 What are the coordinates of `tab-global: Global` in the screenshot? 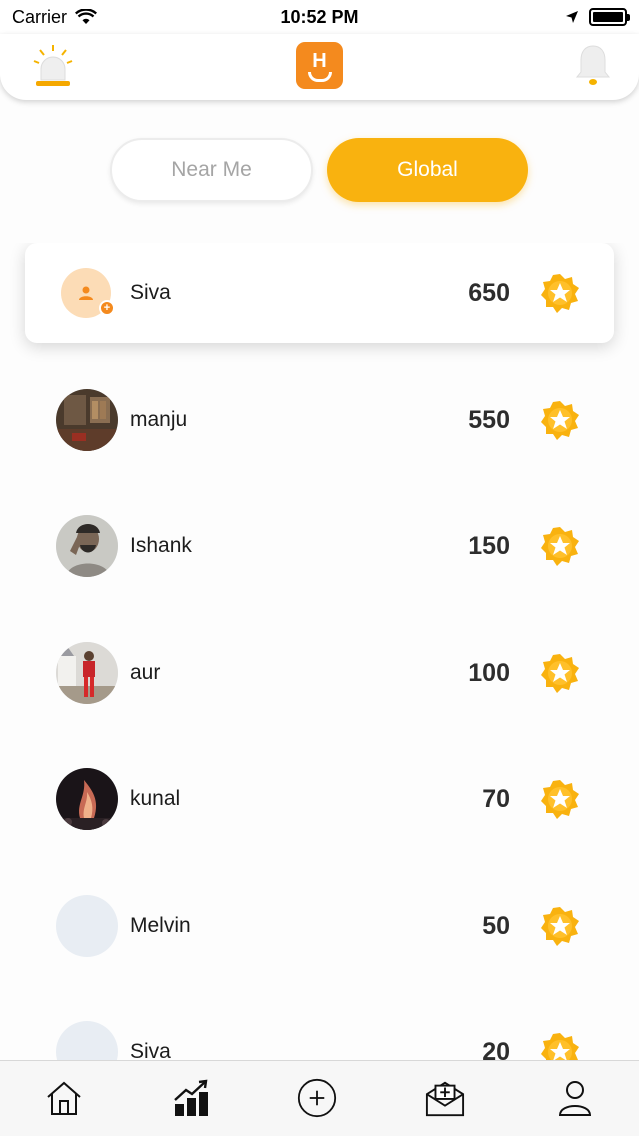 It's located at (427, 170).